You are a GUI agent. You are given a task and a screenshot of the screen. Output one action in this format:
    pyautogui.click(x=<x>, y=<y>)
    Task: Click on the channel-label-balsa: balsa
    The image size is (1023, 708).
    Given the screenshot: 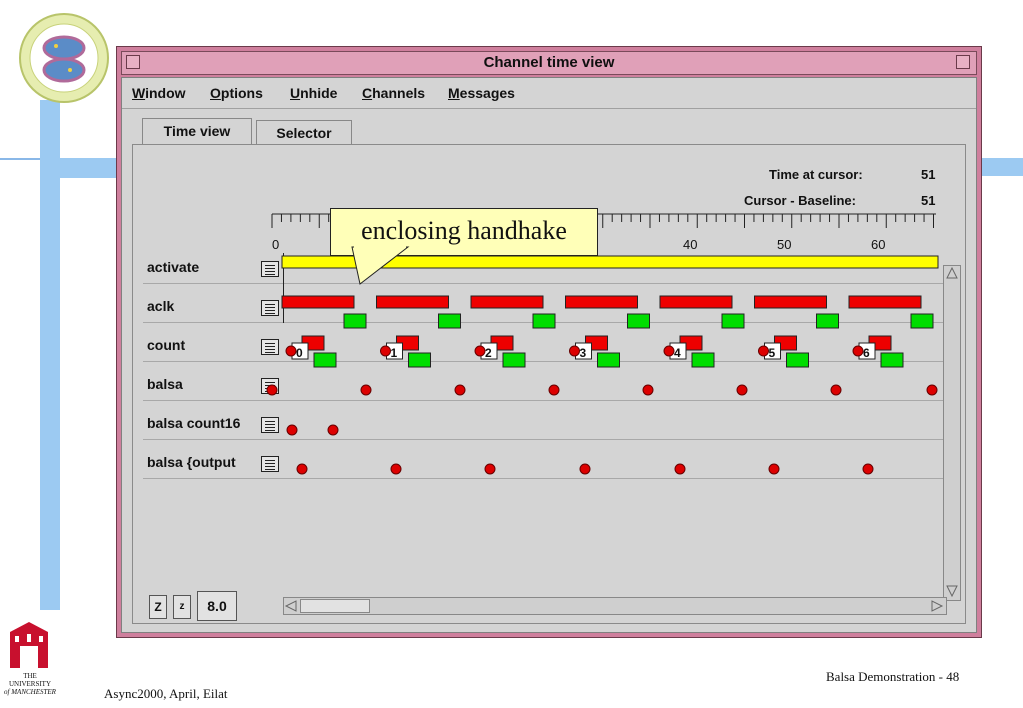 What is the action you would take?
    pyautogui.click(x=165, y=384)
    